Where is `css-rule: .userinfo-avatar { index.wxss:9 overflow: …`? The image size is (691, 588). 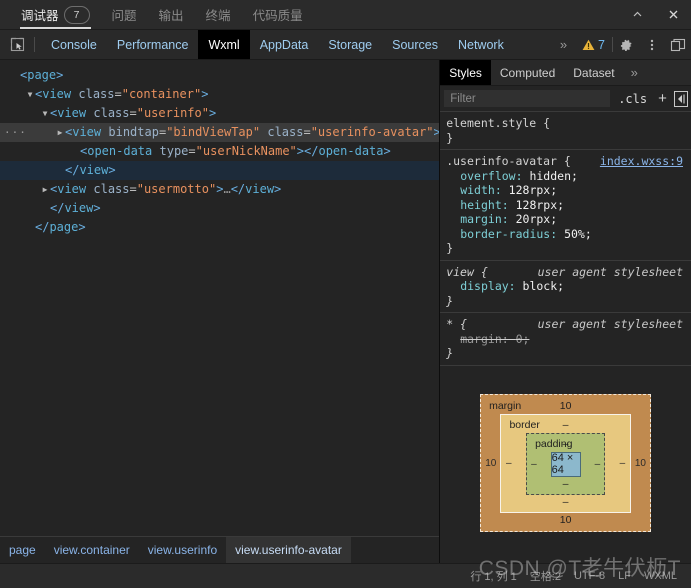
css-rule: .userinfo-avatar { index.wxss:9 overflow: … is located at coordinates (565, 205).